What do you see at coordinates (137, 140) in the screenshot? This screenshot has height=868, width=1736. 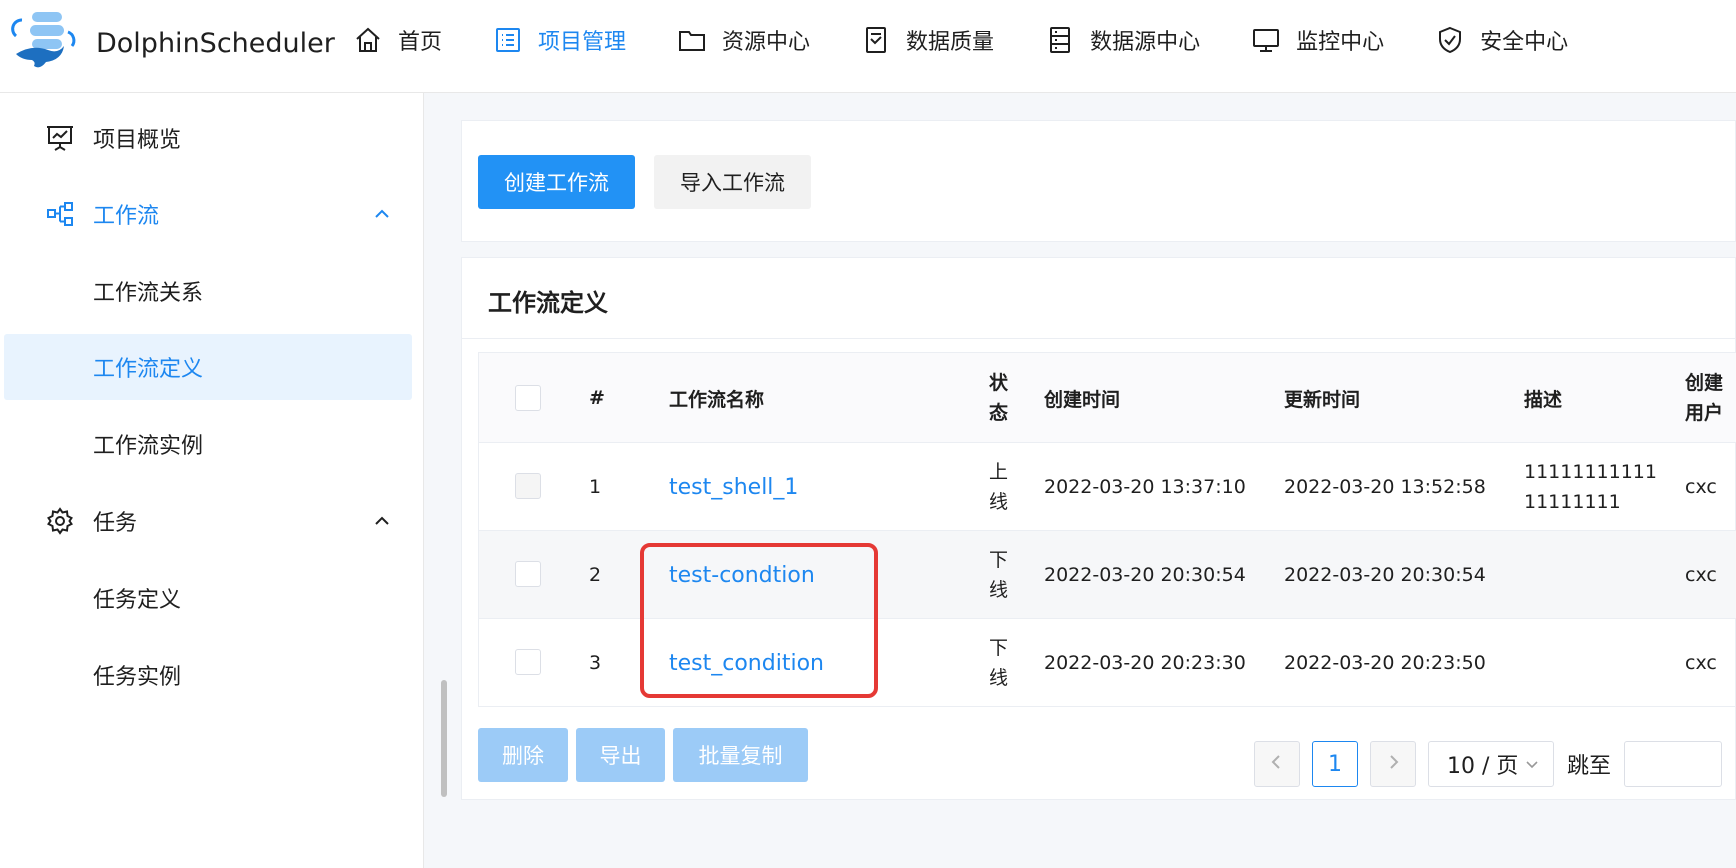 I see `sidebar-item-label: 项目概览` at bounding box center [137, 140].